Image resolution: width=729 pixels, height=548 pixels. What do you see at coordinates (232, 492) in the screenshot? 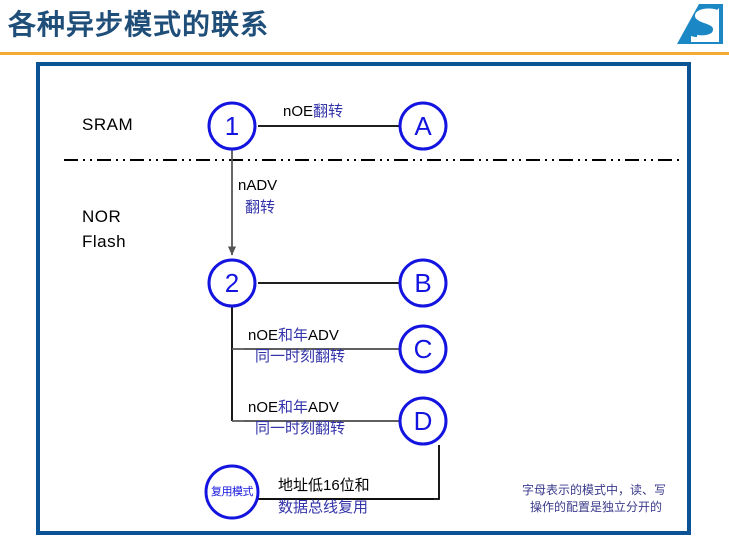
I see `node-label-mux: 复用模式` at bounding box center [232, 492].